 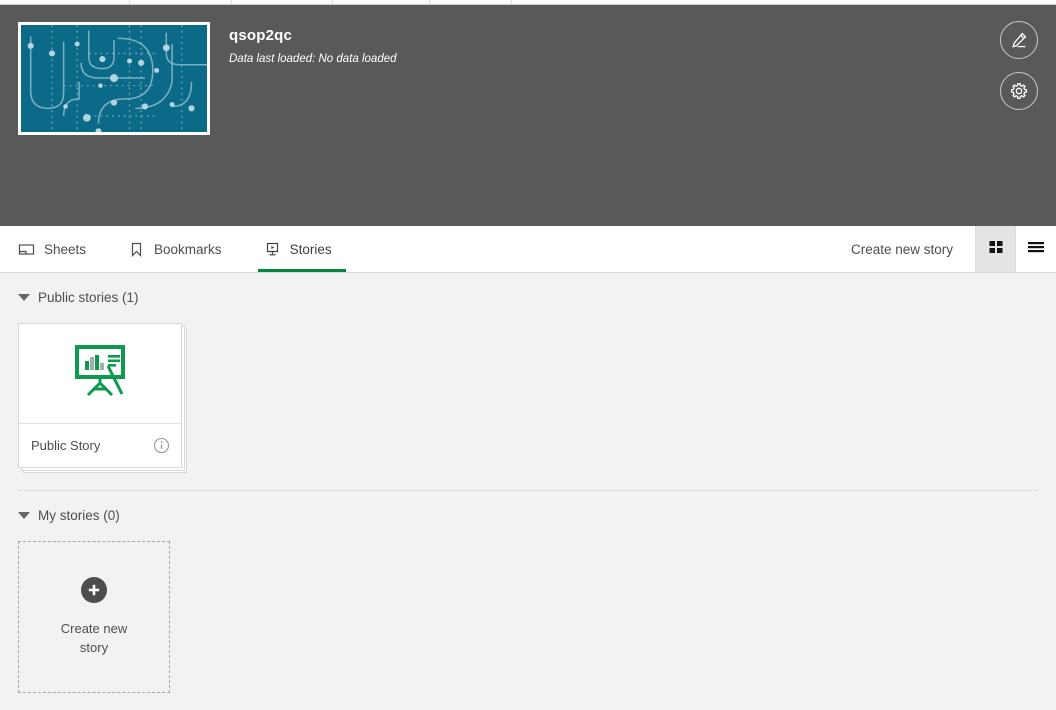 I want to click on view-toggle-group, so click(x=1015, y=249).